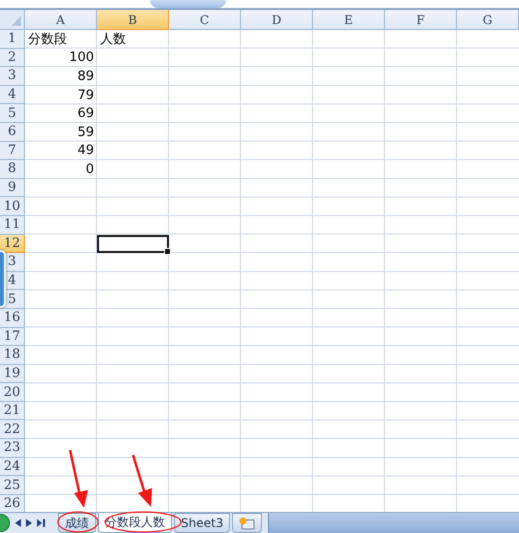 The width and height of the screenshot is (519, 533). I want to click on row-header: 12, so click(12, 244).